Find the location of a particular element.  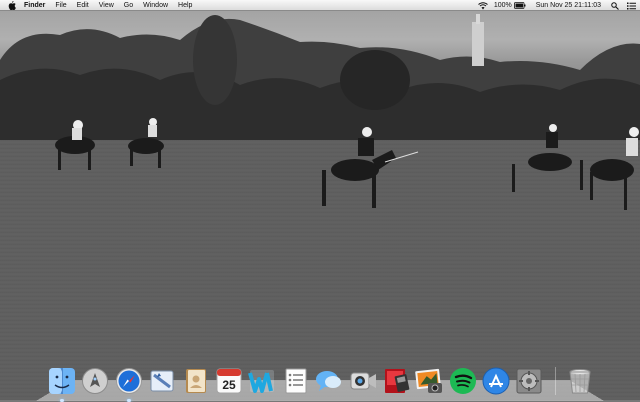

photo-booth-icon is located at coordinates (396, 381).